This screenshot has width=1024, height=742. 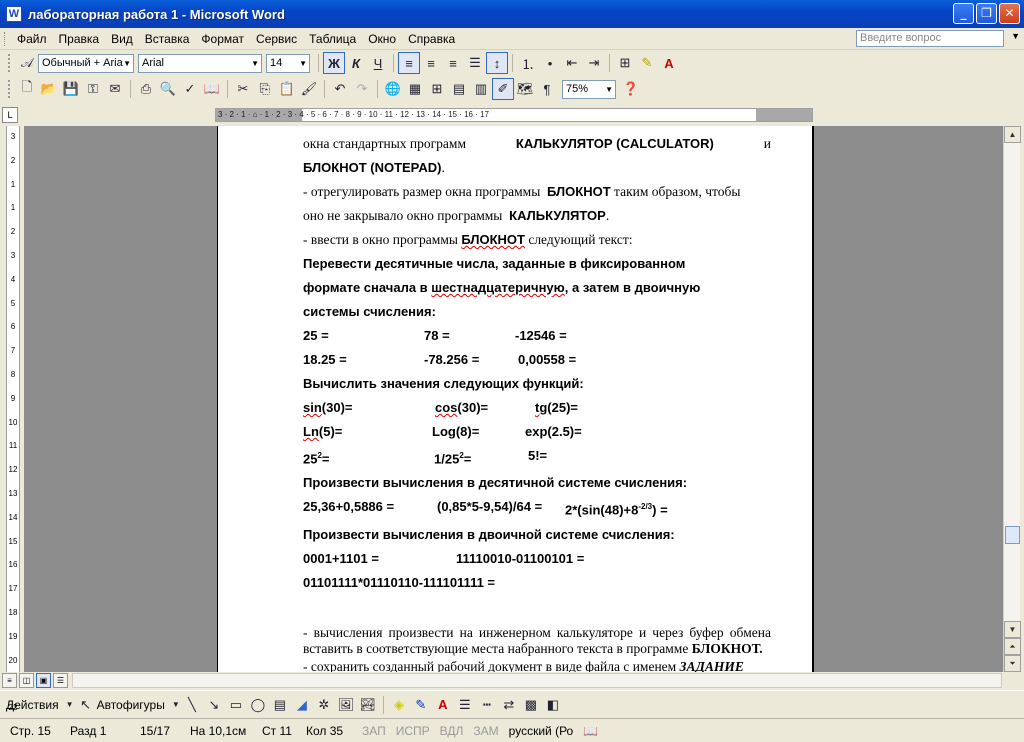 What do you see at coordinates (589, 89) in the screenshot?
I see `zoom-combo: 75% ▼` at bounding box center [589, 89].